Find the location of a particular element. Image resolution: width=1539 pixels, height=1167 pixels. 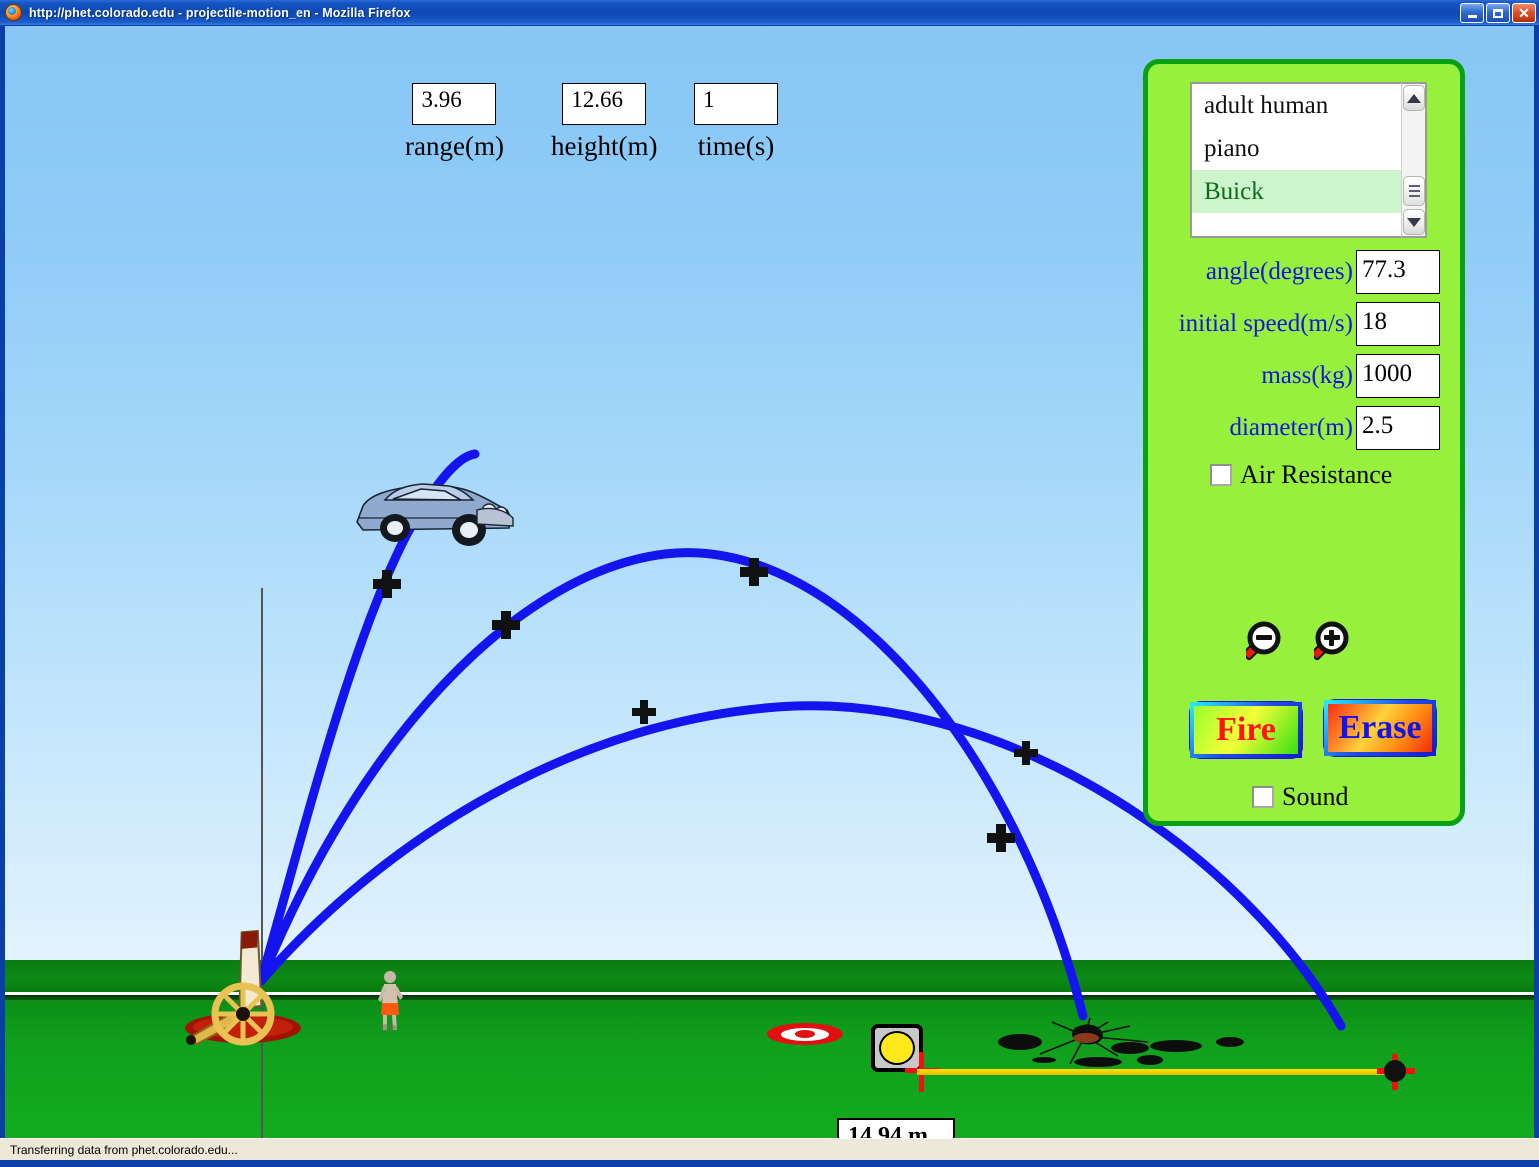

mass-input: 1000 is located at coordinates (1398, 376).